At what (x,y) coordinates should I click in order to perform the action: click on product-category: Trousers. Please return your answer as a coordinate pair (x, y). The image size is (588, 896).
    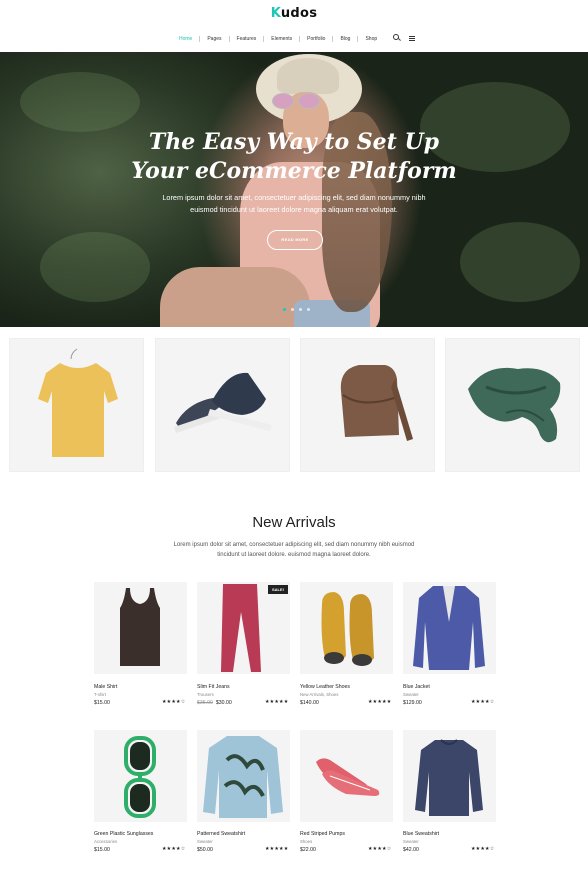
    Looking at the image, I should click on (205, 694).